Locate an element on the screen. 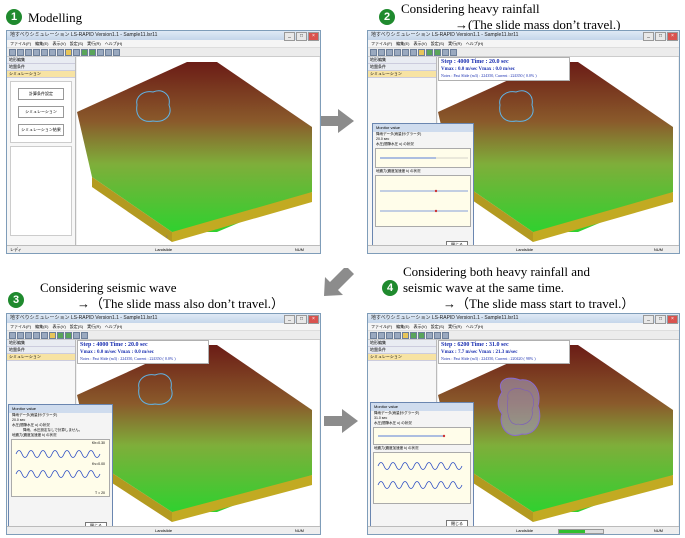  help-icon is located at coordinates (116, 52).